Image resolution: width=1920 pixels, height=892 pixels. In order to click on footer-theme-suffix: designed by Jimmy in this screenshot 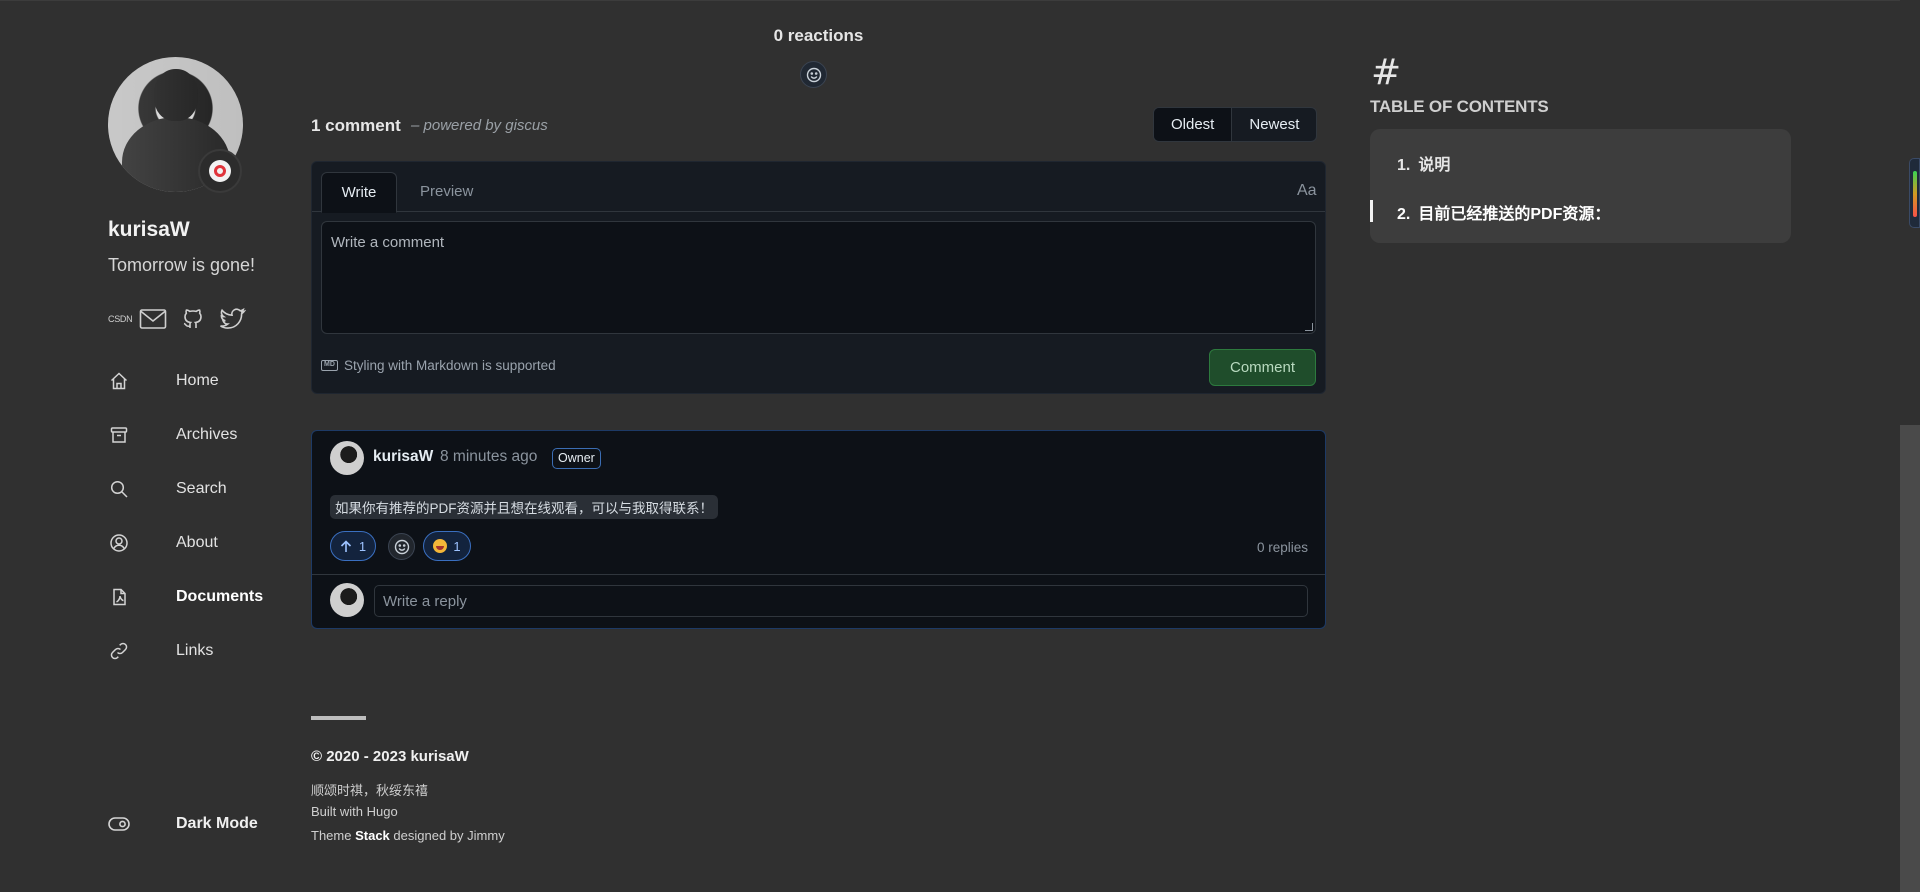, I will do `click(448, 835)`.